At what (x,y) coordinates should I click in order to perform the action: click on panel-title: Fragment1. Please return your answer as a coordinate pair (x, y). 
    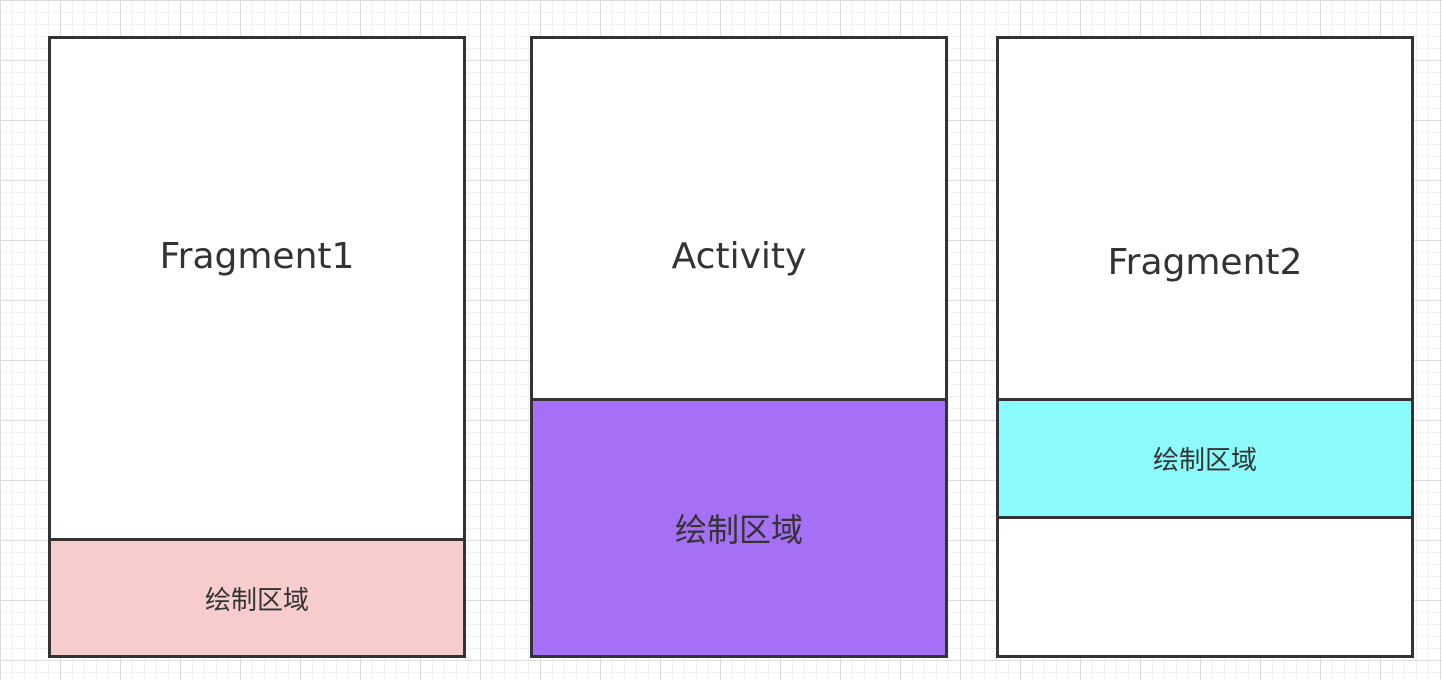
    Looking at the image, I should click on (257, 256).